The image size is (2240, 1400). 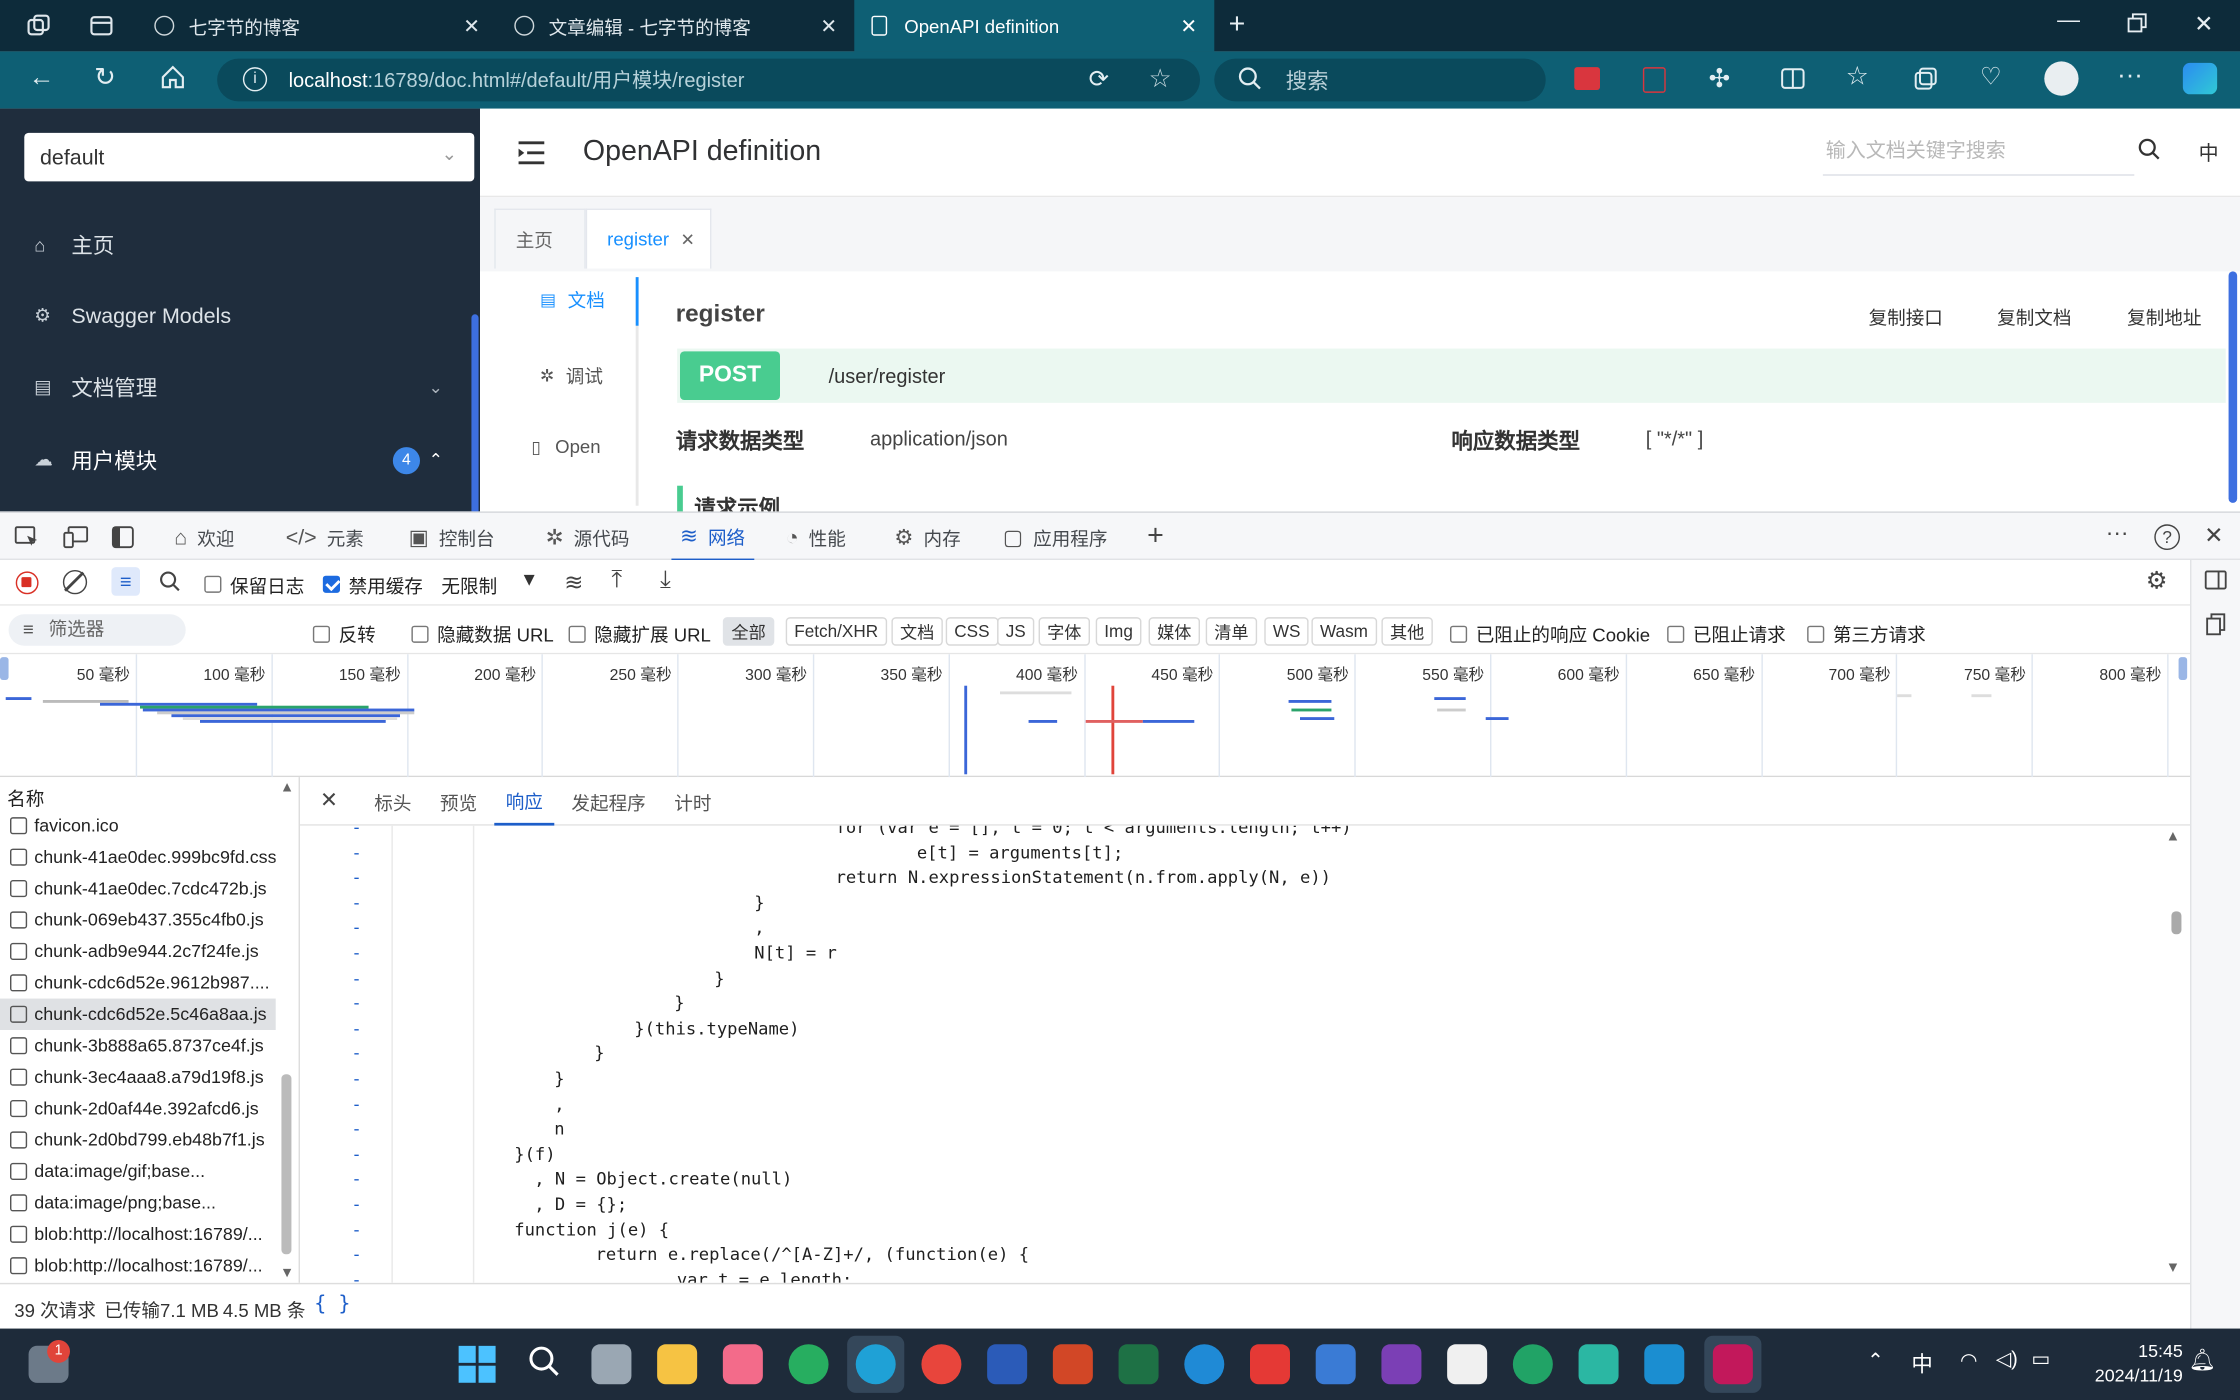 What do you see at coordinates (27, 583) in the screenshot?
I see `record-icon` at bounding box center [27, 583].